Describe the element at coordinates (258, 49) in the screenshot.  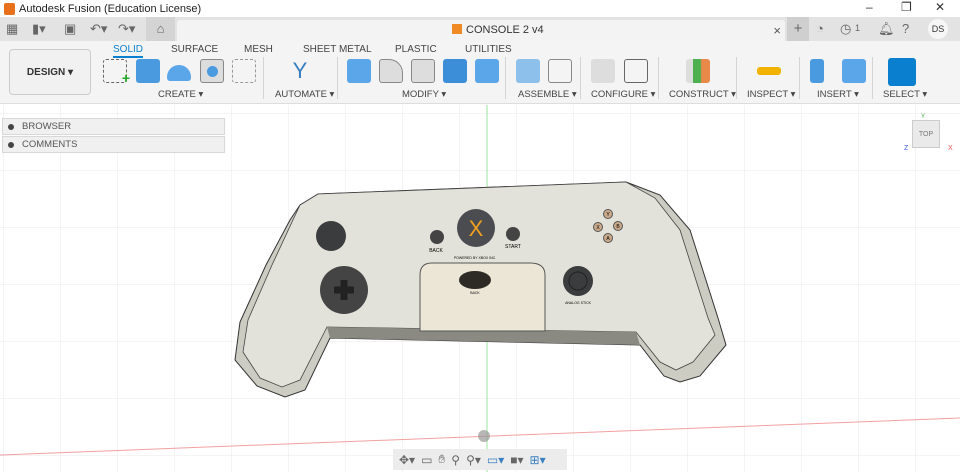
I see `tab-mesh: MESH` at that location.